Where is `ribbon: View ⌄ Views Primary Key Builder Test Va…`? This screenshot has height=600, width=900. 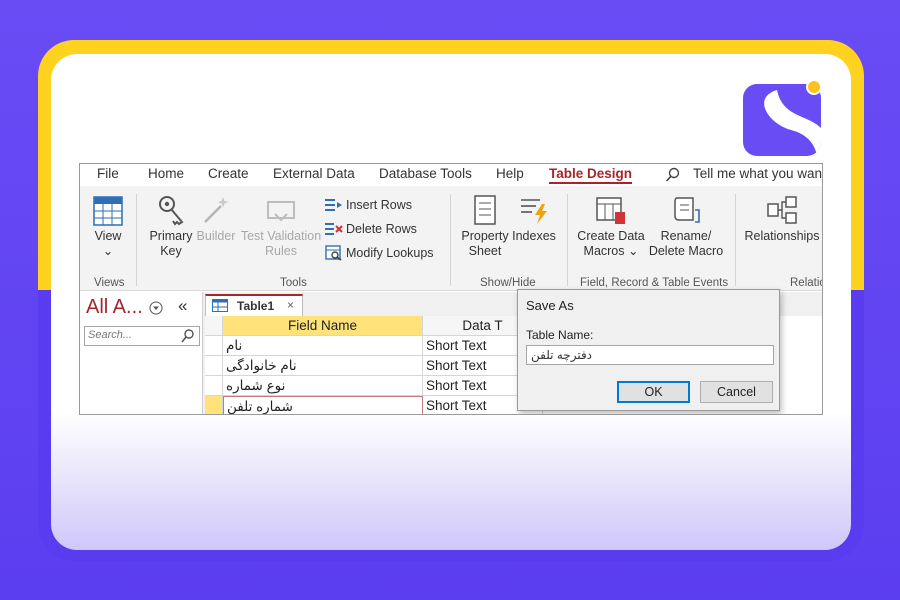 ribbon: View ⌄ Views Primary Key Builder Test Va… is located at coordinates (451, 238).